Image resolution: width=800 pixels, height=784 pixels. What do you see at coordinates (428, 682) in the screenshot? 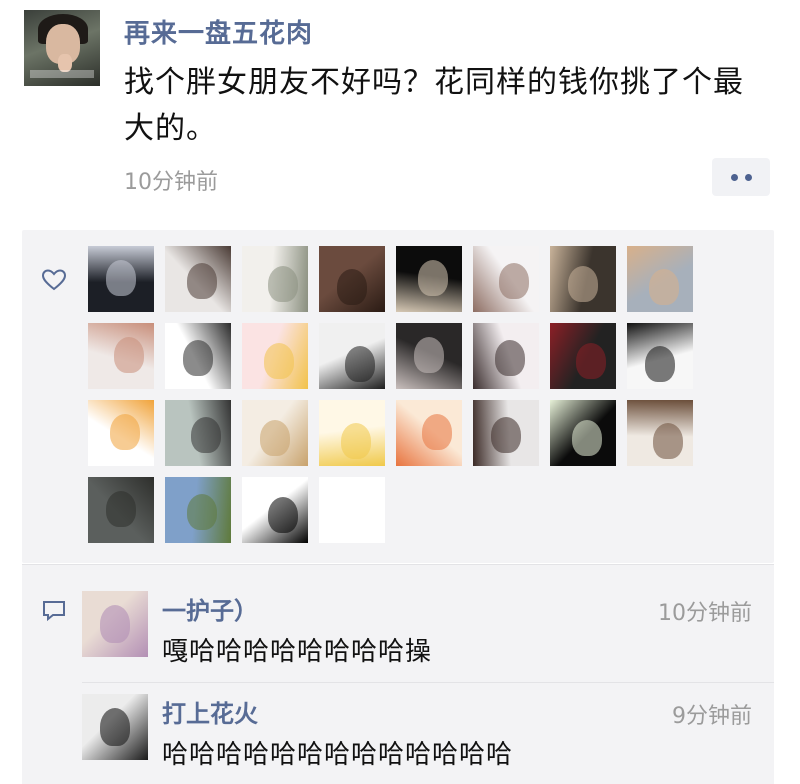
I see `divider` at bounding box center [428, 682].